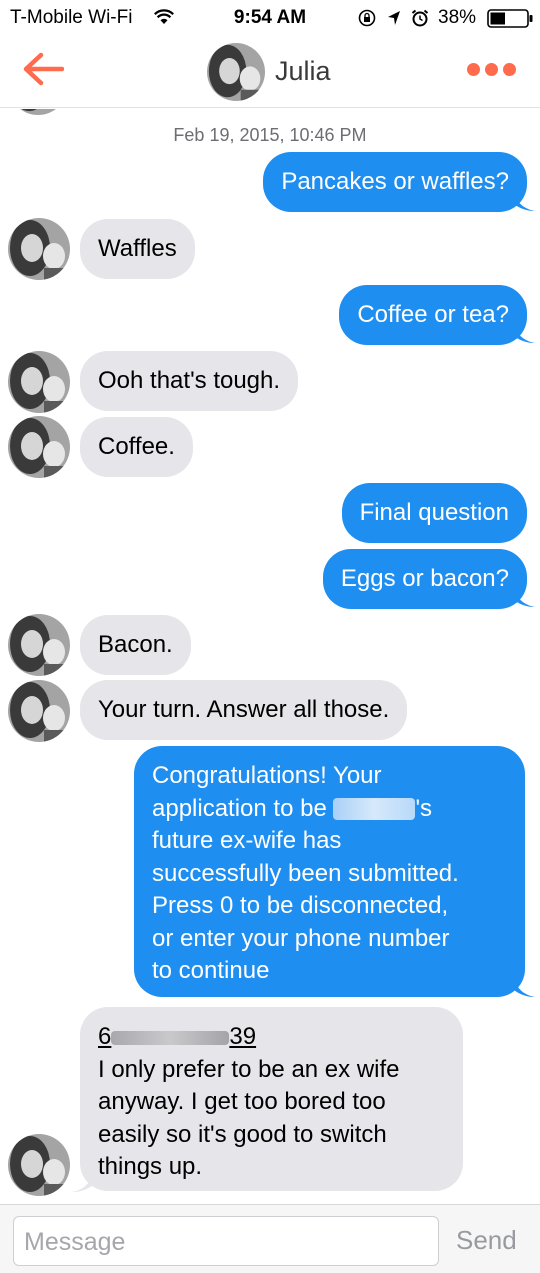 The width and height of the screenshot is (540, 1273). I want to click on message-line: I only prefer to be an ex wife, so click(249, 1069).